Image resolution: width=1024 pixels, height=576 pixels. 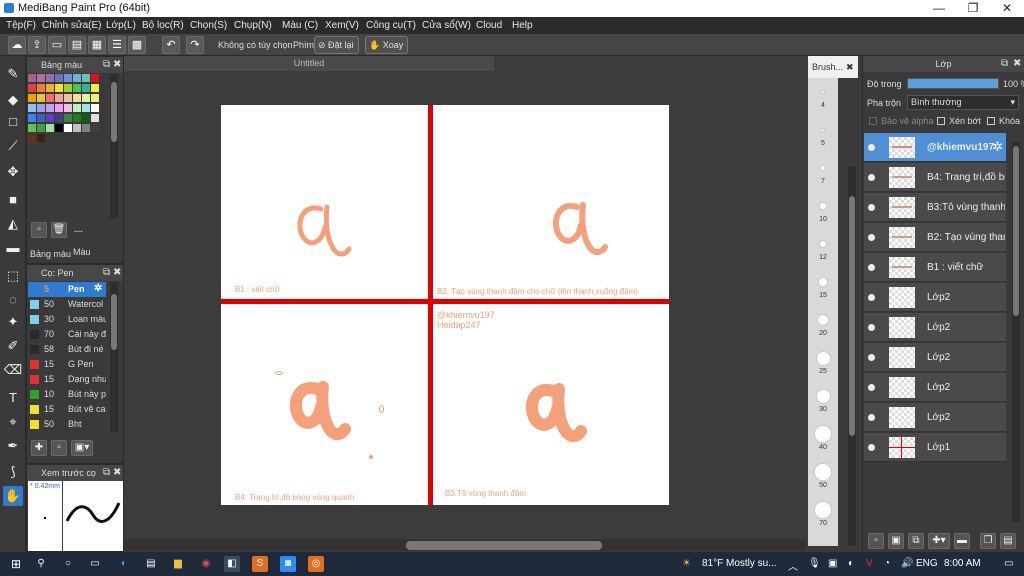 I want to click on layer-row: B2: Tạo vùng than, so click(x=935, y=237).